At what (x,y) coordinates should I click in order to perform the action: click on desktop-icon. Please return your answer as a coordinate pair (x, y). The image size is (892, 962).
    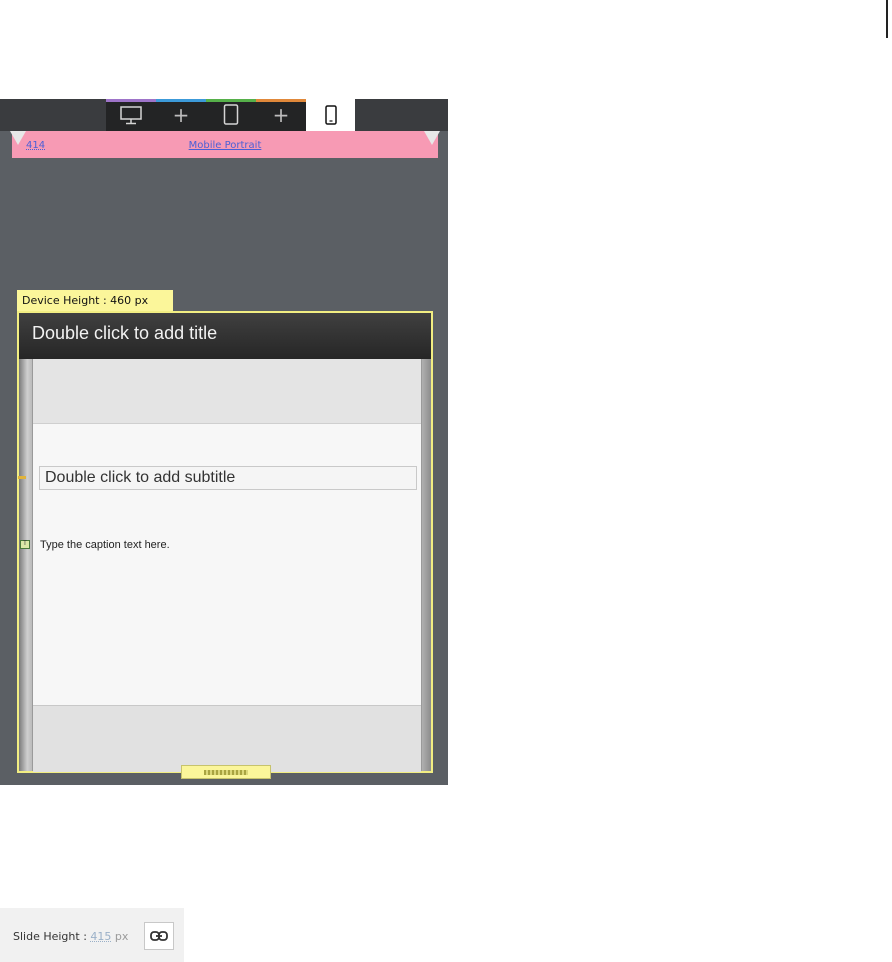
    Looking at the image, I should click on (131, 115).